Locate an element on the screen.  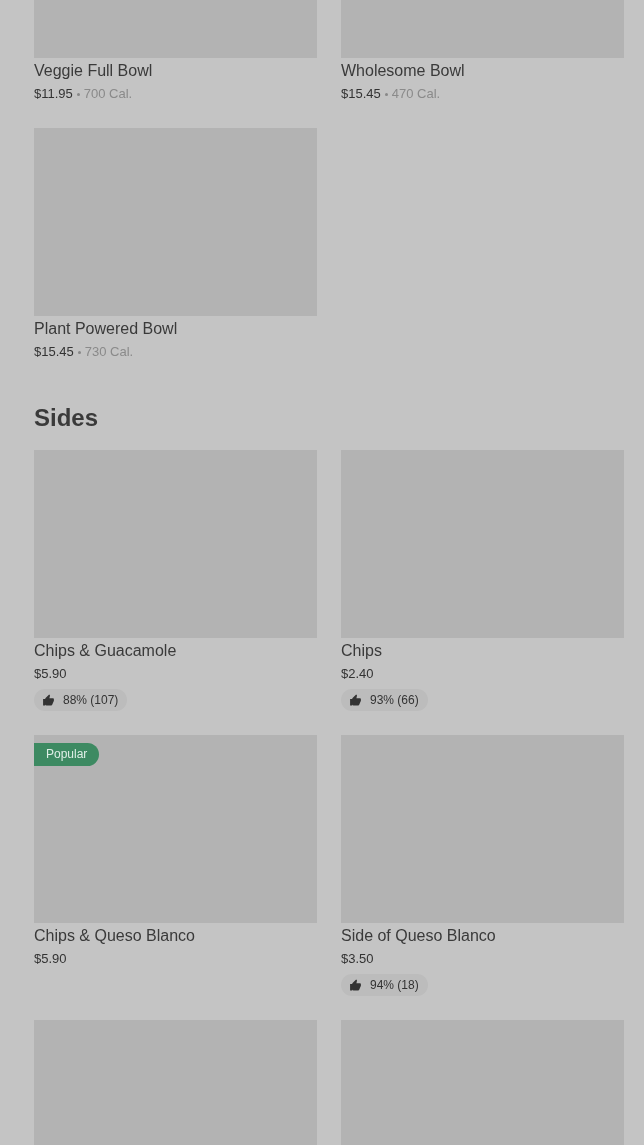
rating-pill: 94% (18) is located at coordinates (384, 985).